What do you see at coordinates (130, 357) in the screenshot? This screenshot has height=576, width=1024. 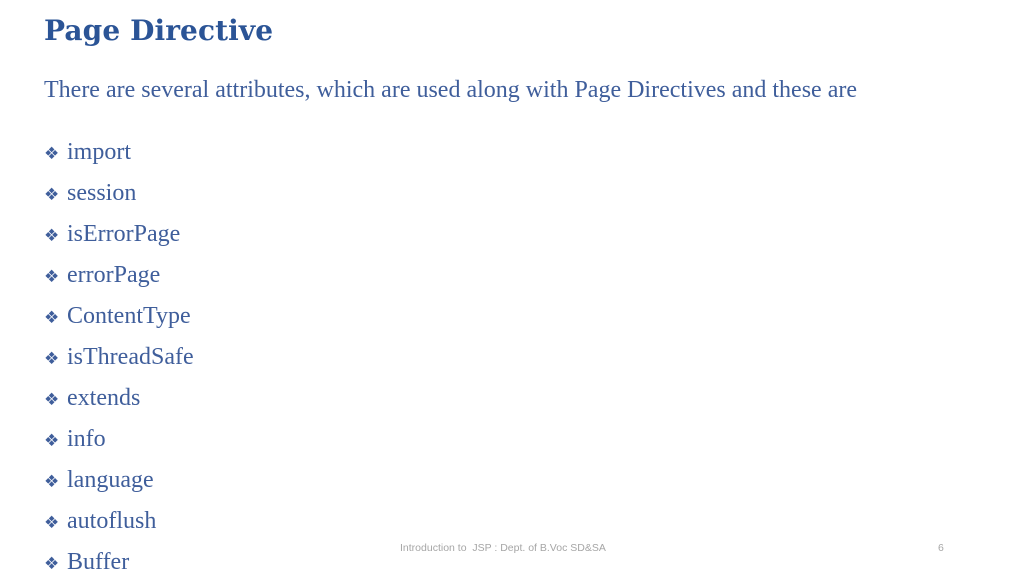 I see `list-item-label: isThreadSafe` at bounding box center [130, 357].